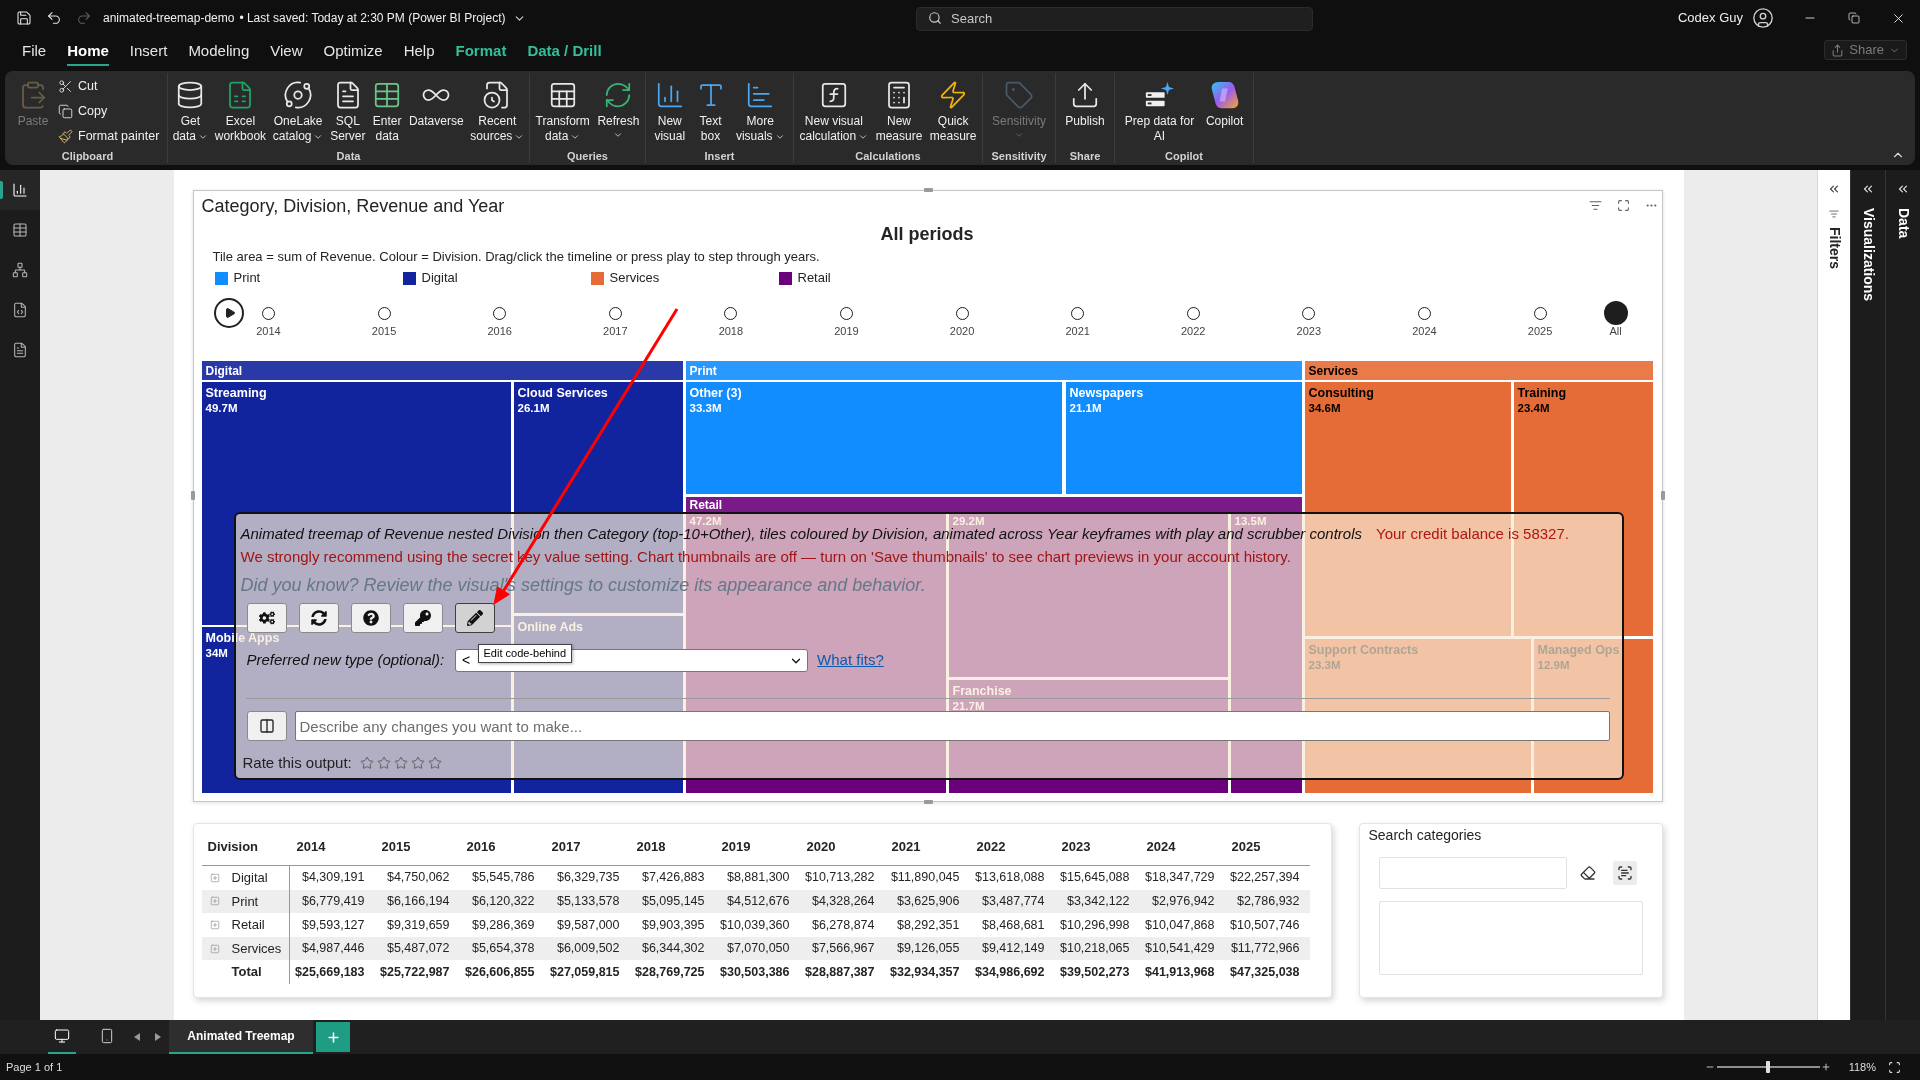 The width and height of the screenshot is (1920, 1080). Describe the element at coordinates (1098, 901) in the screenshot. I see `table-cell-text: $3,342,122` at that location.